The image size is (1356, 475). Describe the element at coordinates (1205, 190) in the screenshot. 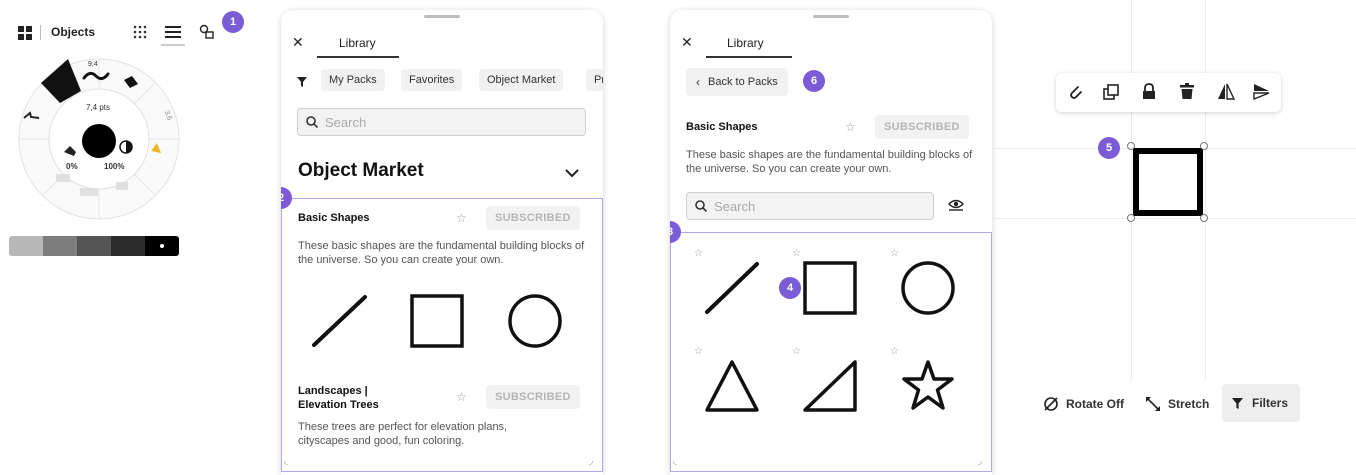

I see `grid-line-vertical` at that location.